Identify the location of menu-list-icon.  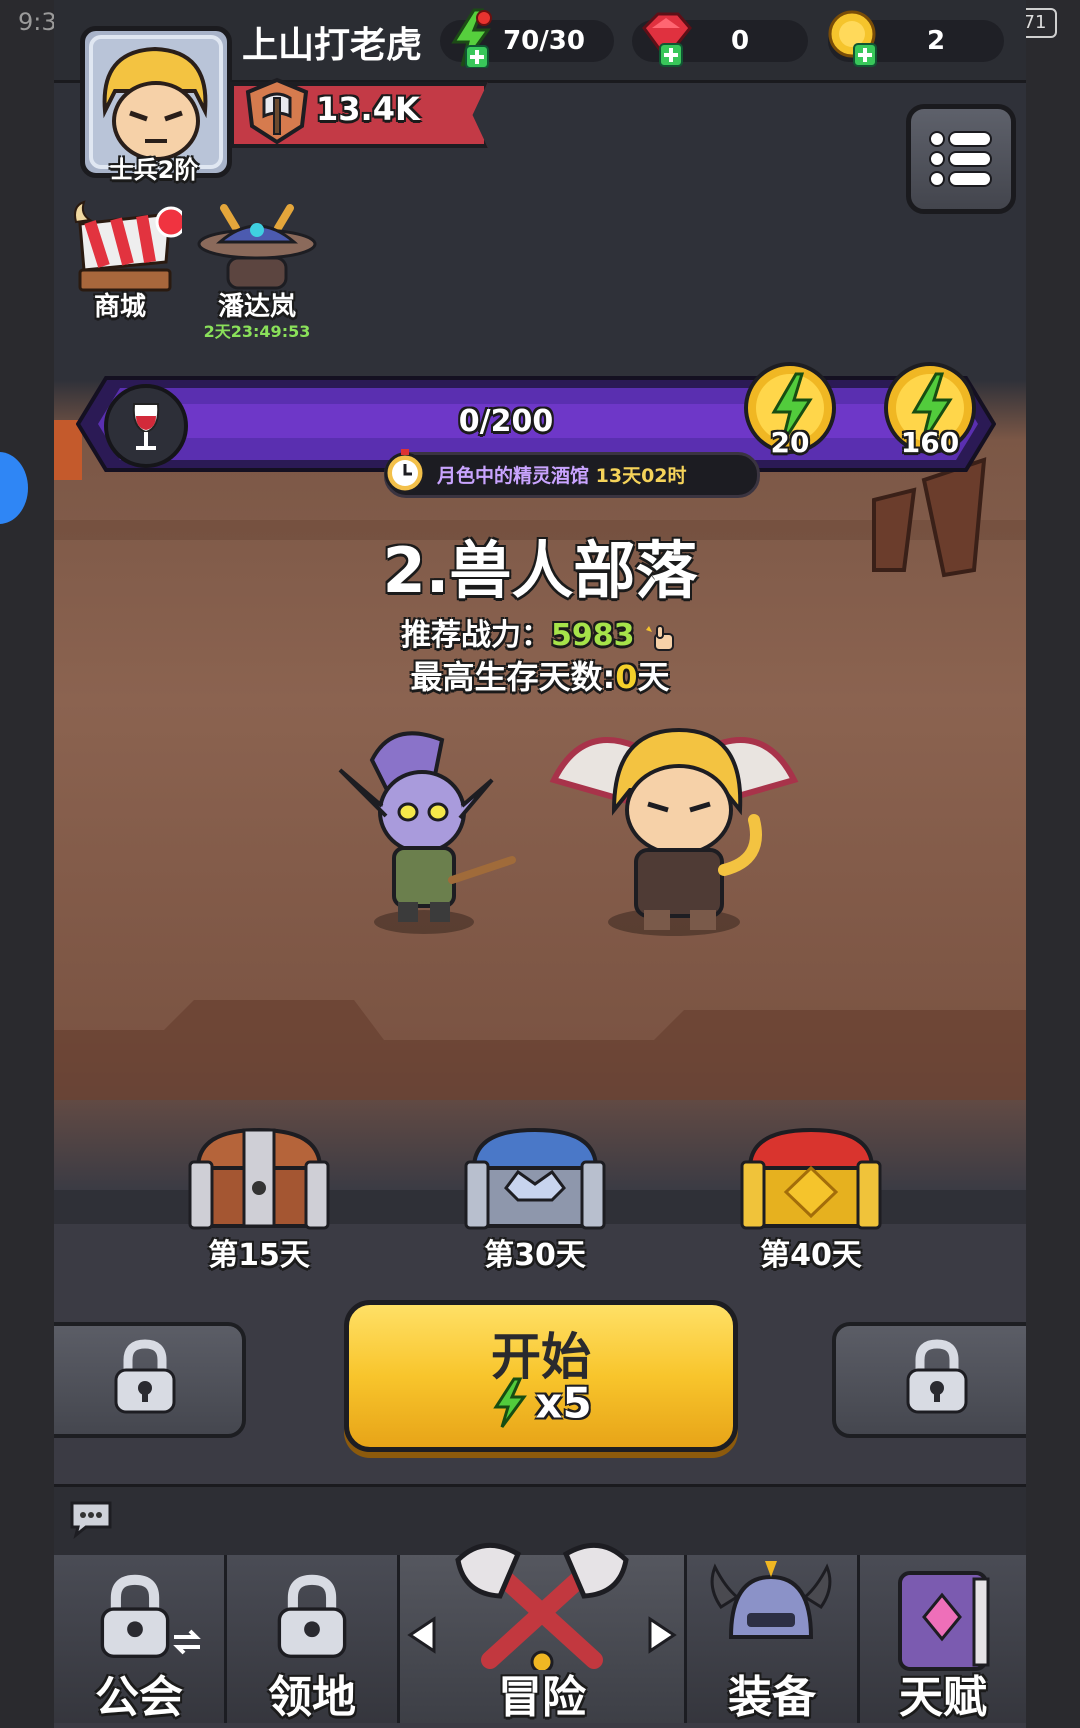
(960, 159).